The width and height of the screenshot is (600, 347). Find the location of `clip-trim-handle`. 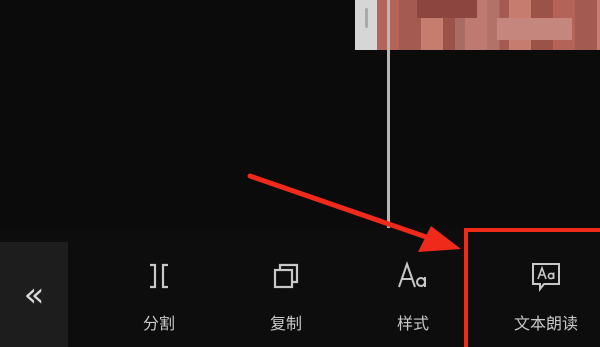

clip-trim-handle is located at coordinates (366, 25).